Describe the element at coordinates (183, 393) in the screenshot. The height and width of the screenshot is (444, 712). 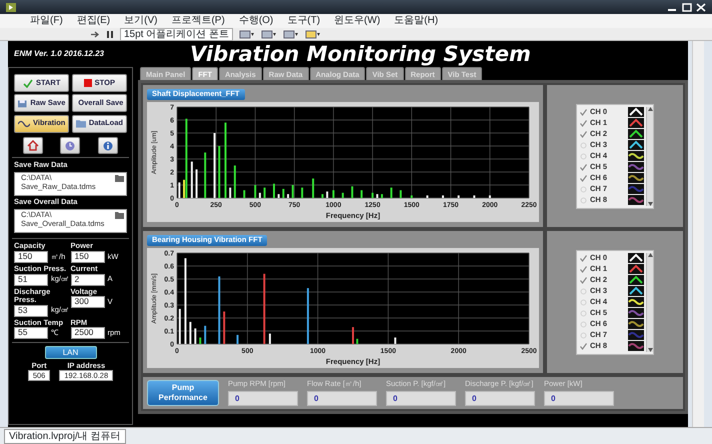
I see `pump-performance-button: Pump Performance` at that location.